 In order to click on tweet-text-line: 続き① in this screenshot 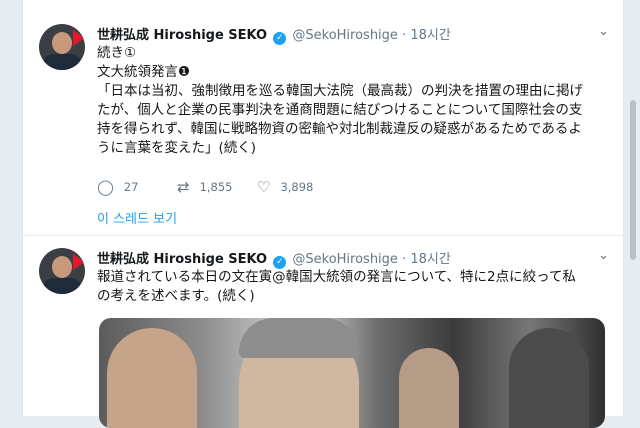, I will do `click(117, 53)`.